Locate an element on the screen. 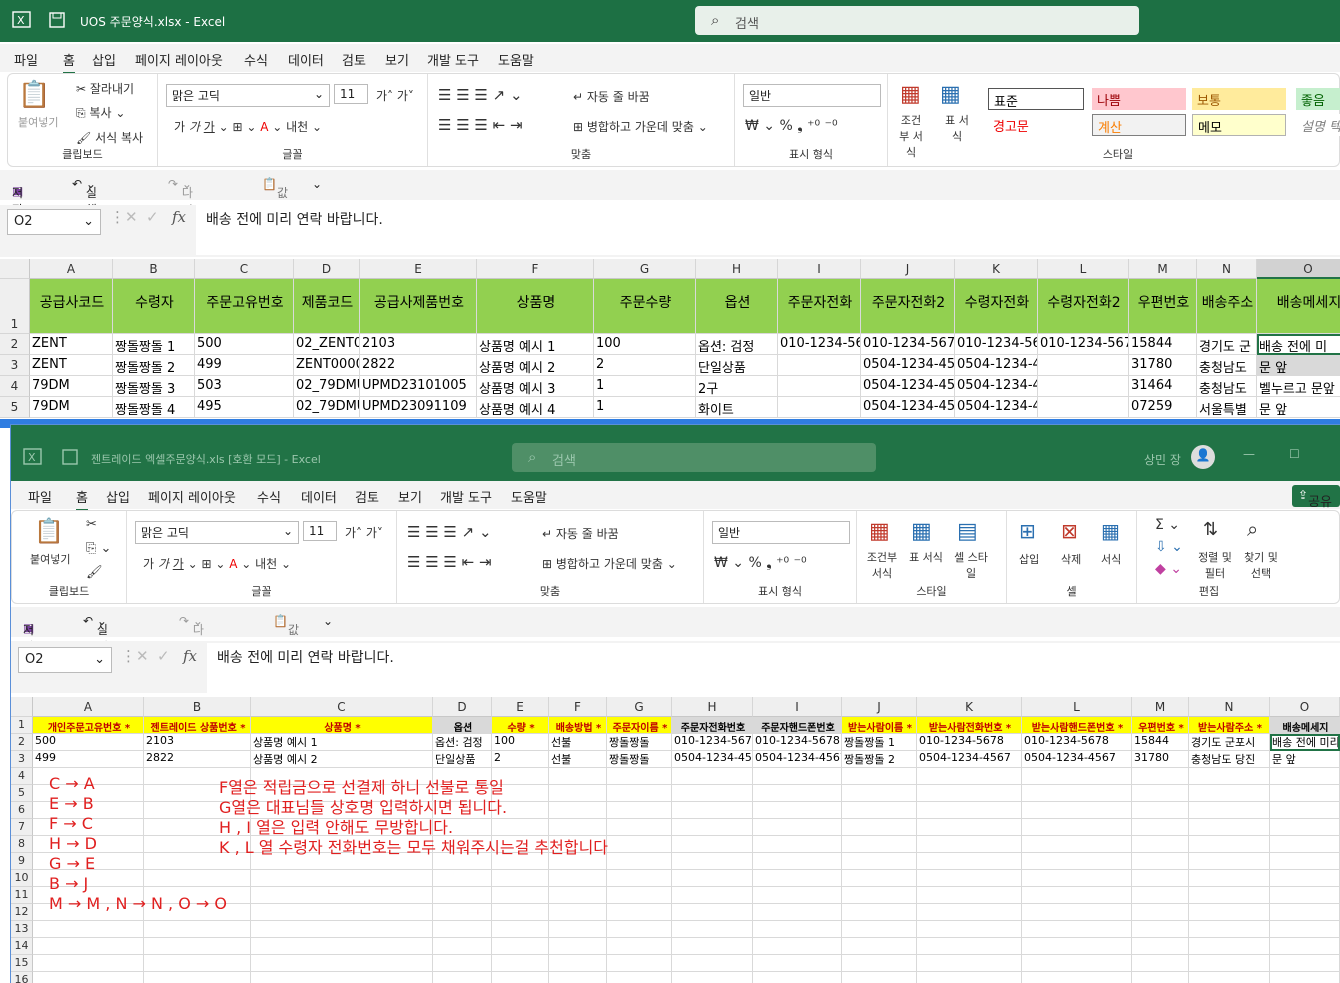 The image size is (1340, 983). copy-button: ⎘ 복사 ⌄ is located at coordinates (100, 112).